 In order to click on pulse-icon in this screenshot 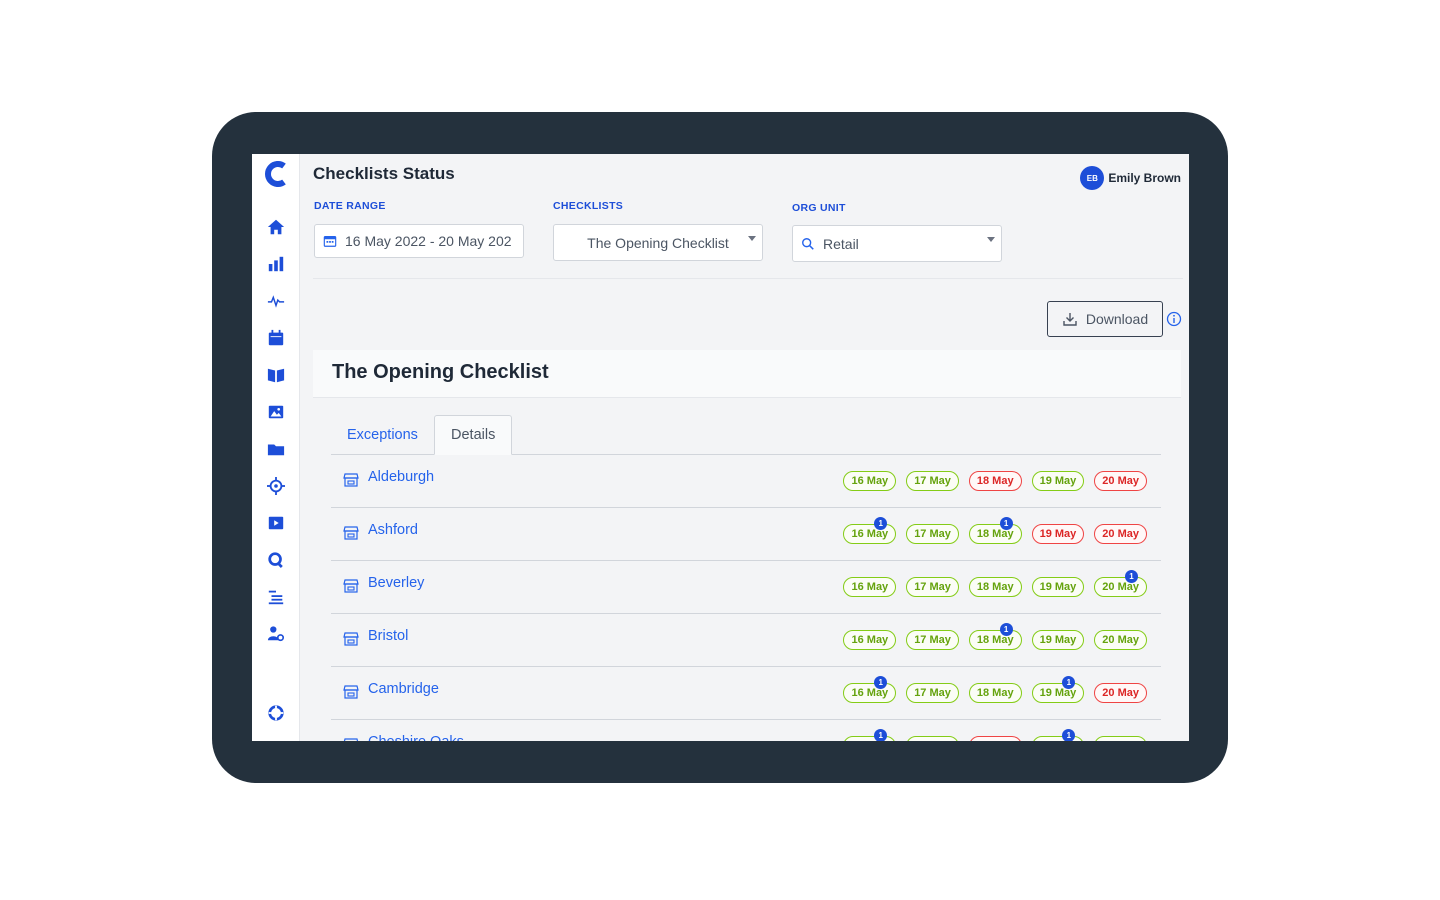, I will do `click(276, 301)`.